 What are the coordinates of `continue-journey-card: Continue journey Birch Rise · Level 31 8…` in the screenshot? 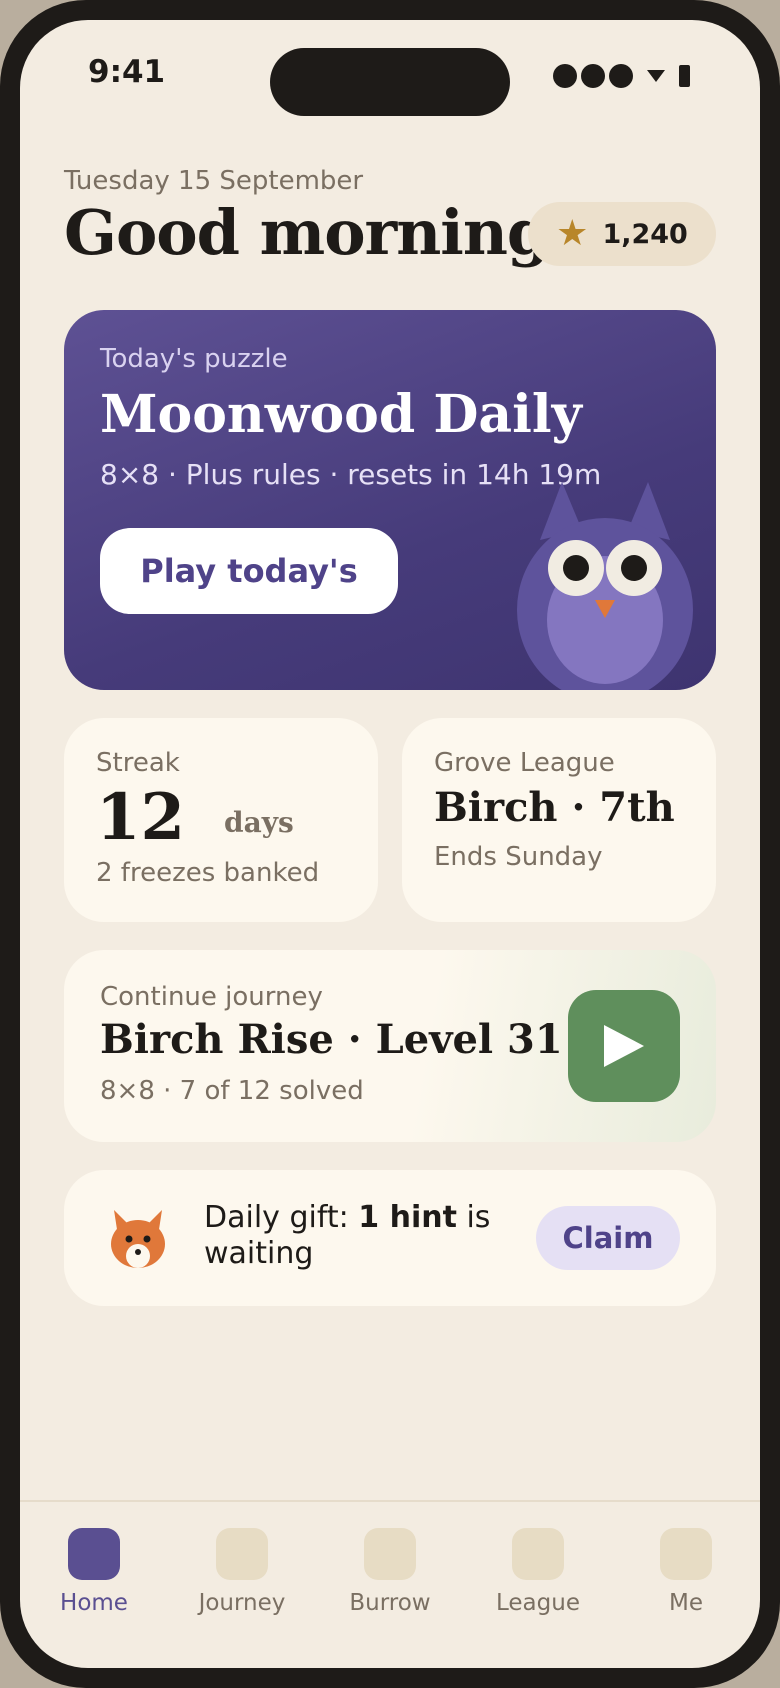 It's located at (390, 1046).